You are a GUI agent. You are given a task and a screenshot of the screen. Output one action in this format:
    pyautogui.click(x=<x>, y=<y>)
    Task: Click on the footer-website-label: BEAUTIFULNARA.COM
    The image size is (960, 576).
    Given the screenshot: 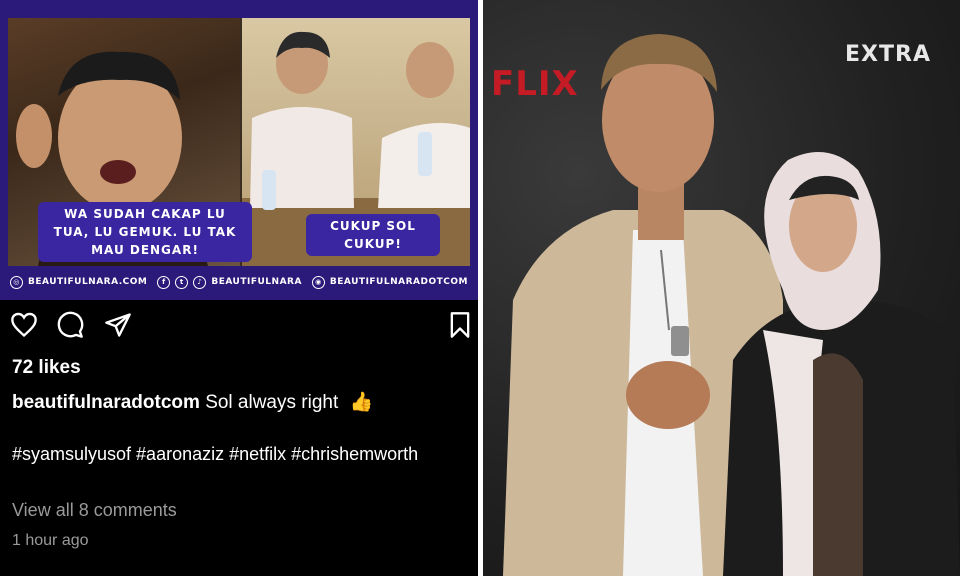 What is the action you would take?
    pyautogui.click(x=88, y=282)
    